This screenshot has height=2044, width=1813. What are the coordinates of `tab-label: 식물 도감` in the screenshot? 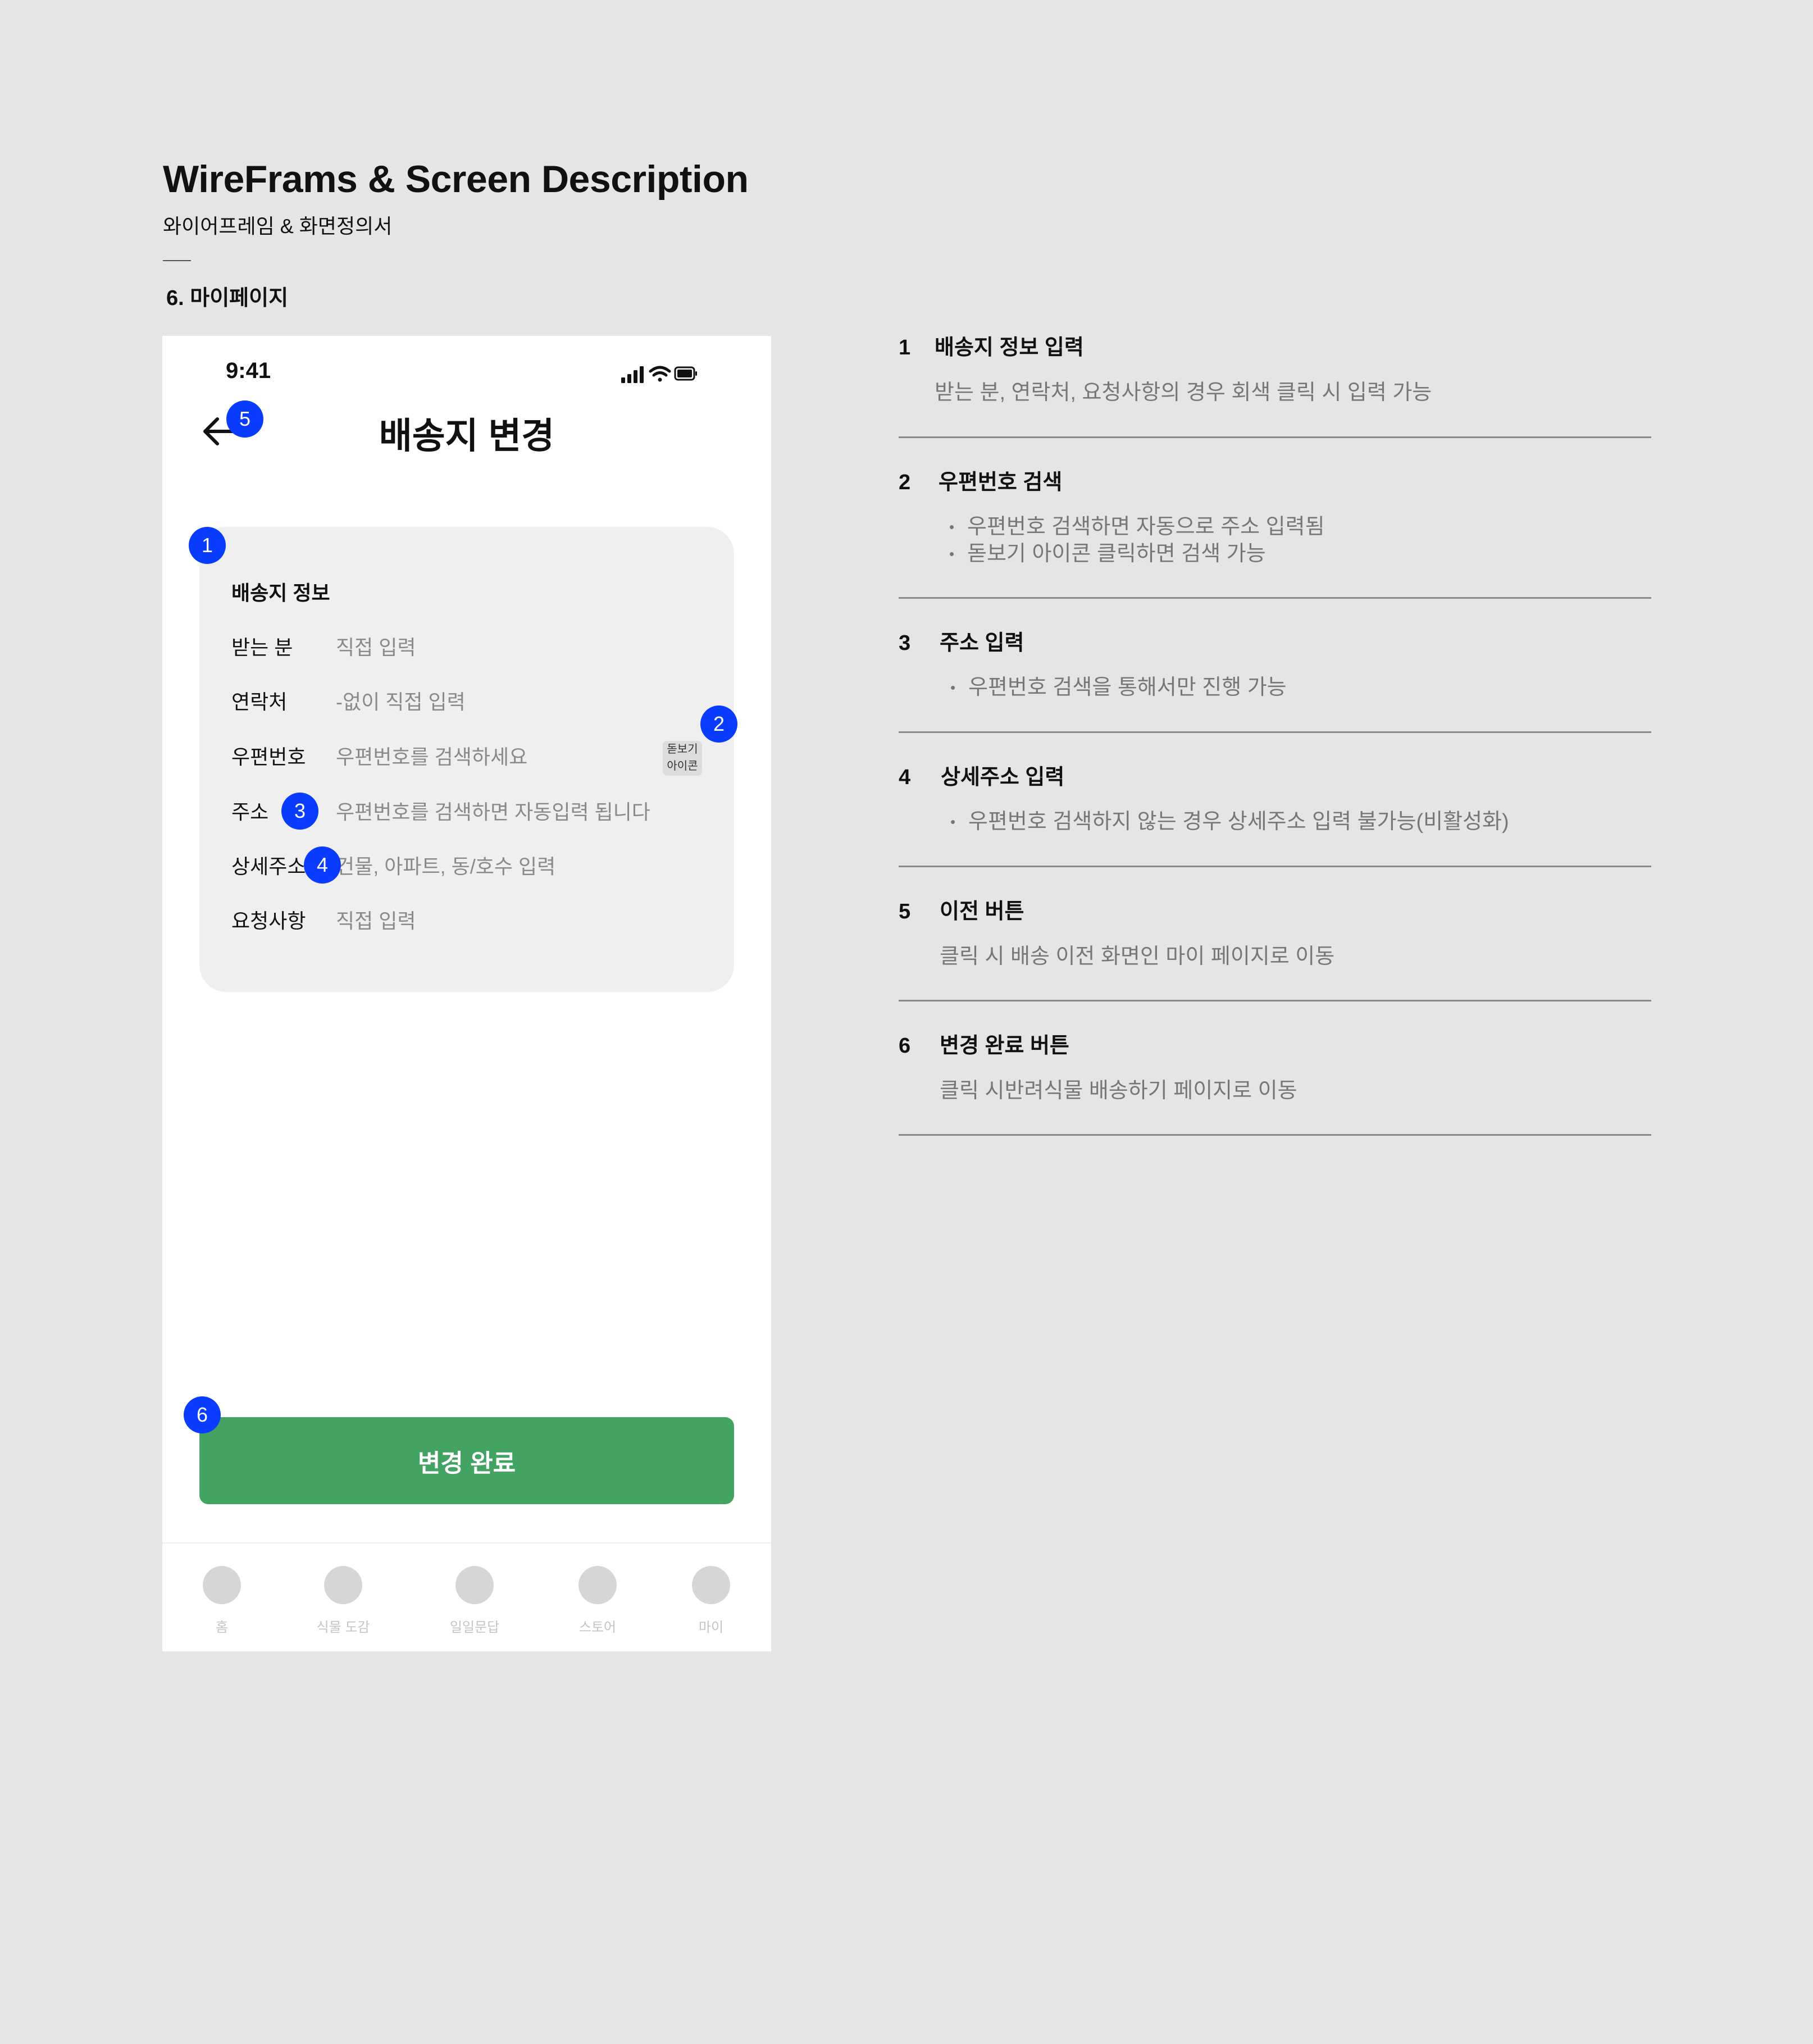 It's located at (343, 1628).